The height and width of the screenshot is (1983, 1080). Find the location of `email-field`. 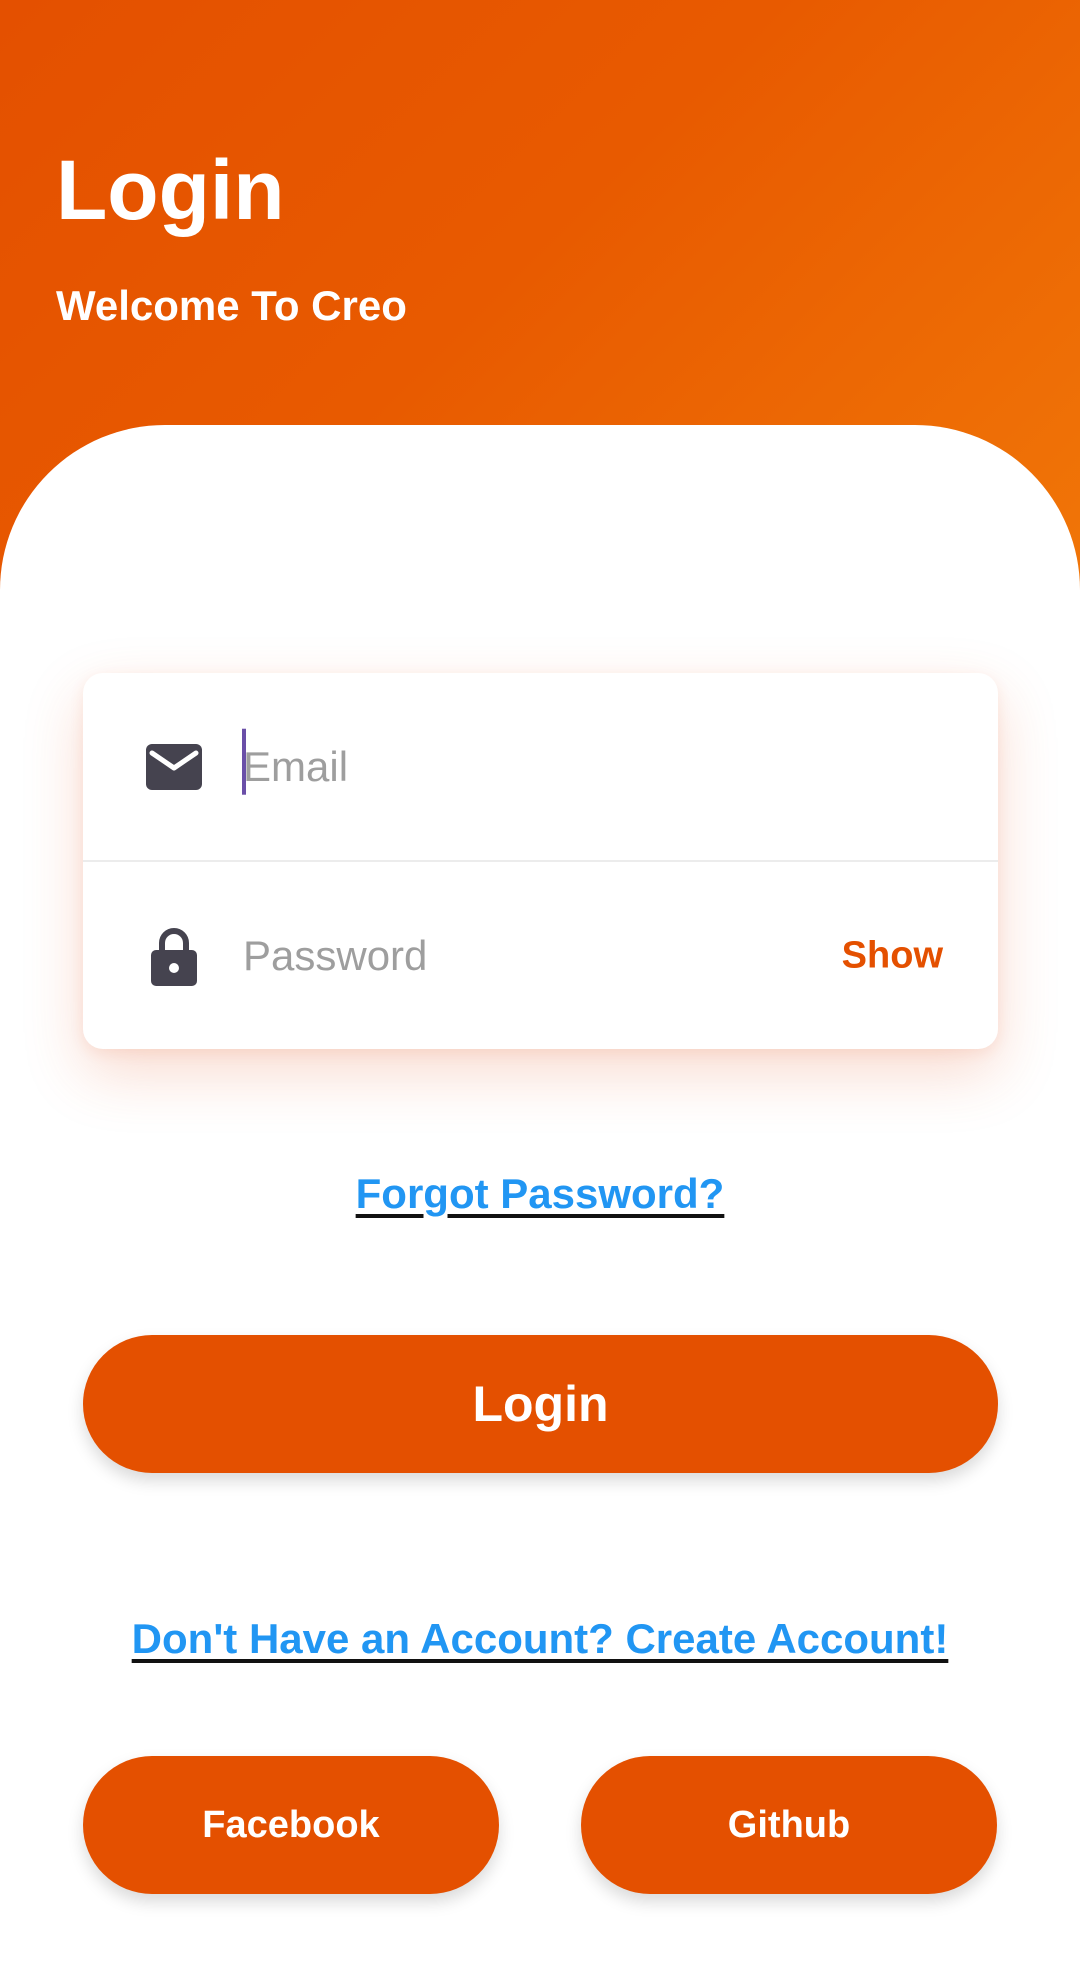

email-field is located at coordinates (523, 766).